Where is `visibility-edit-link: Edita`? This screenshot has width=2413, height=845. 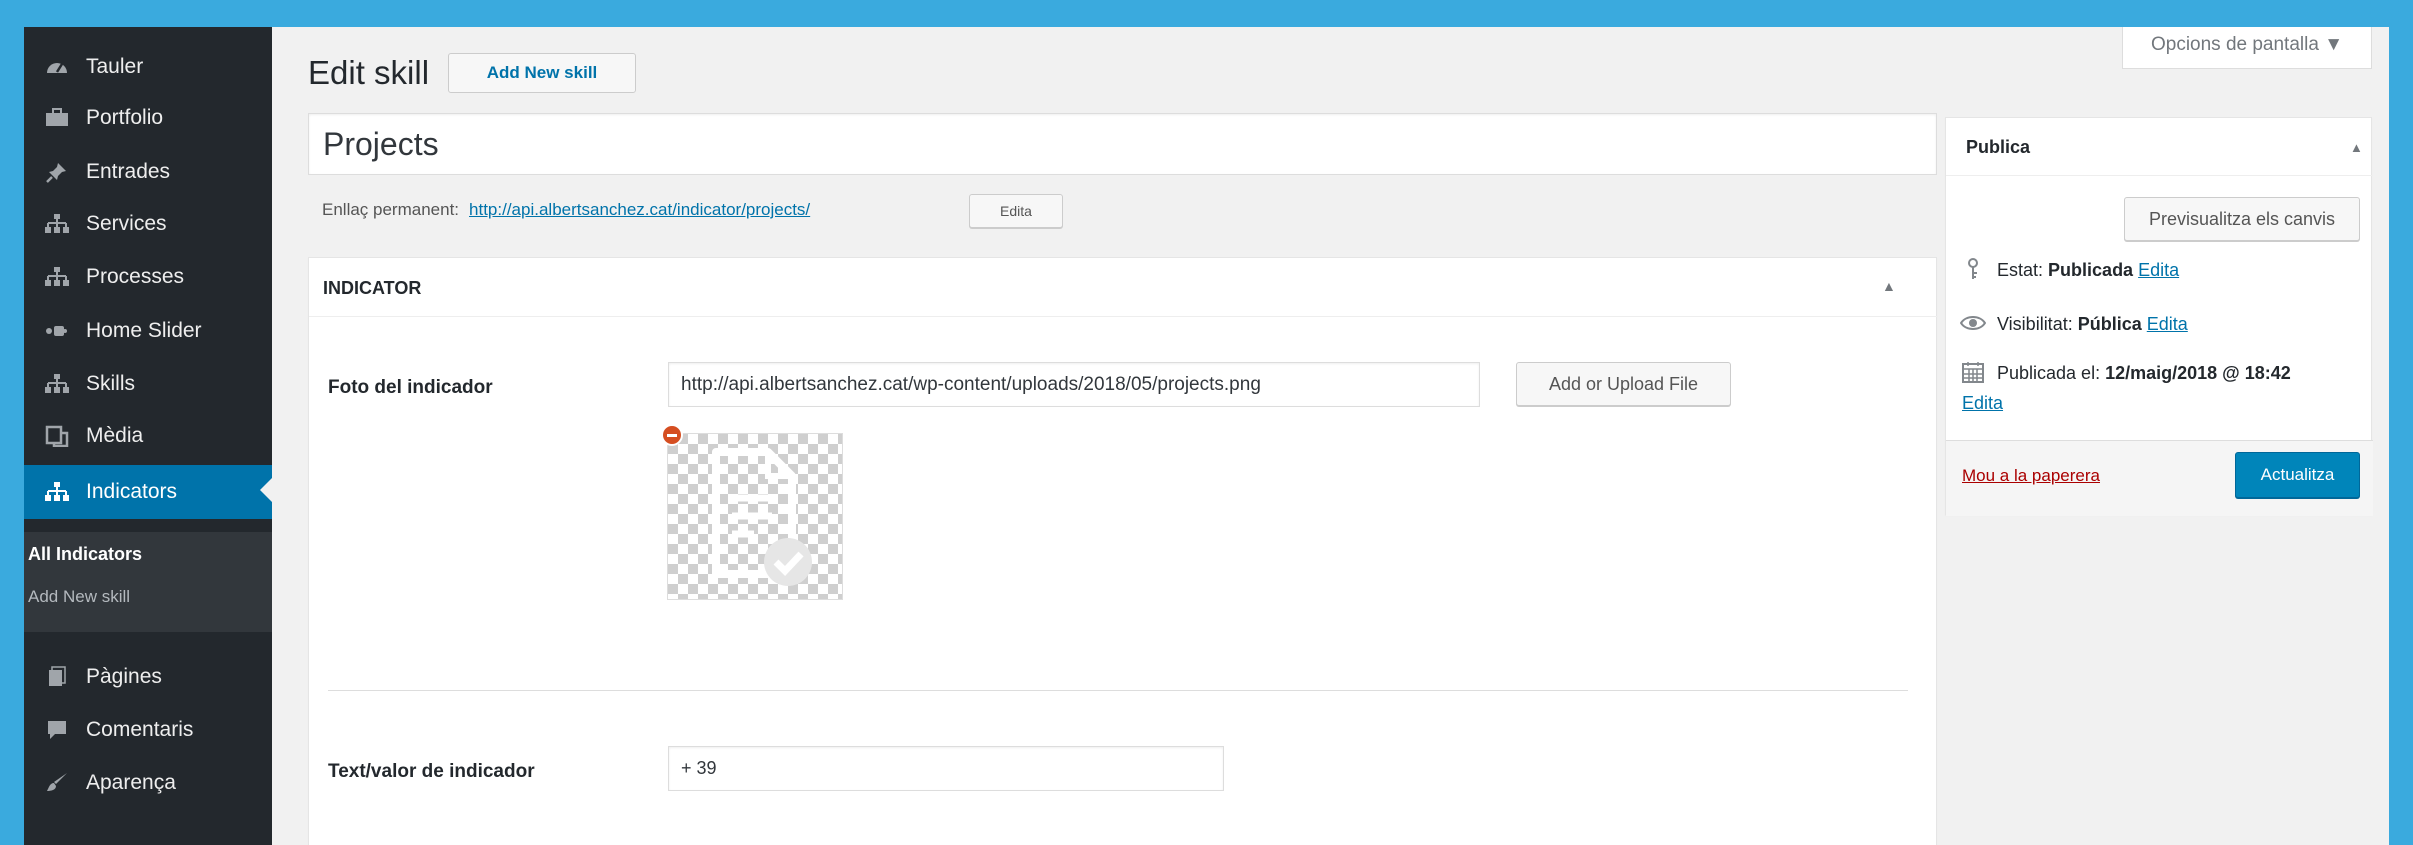
visibility-edit-link: Edita is located at coordinates (2167, 324).